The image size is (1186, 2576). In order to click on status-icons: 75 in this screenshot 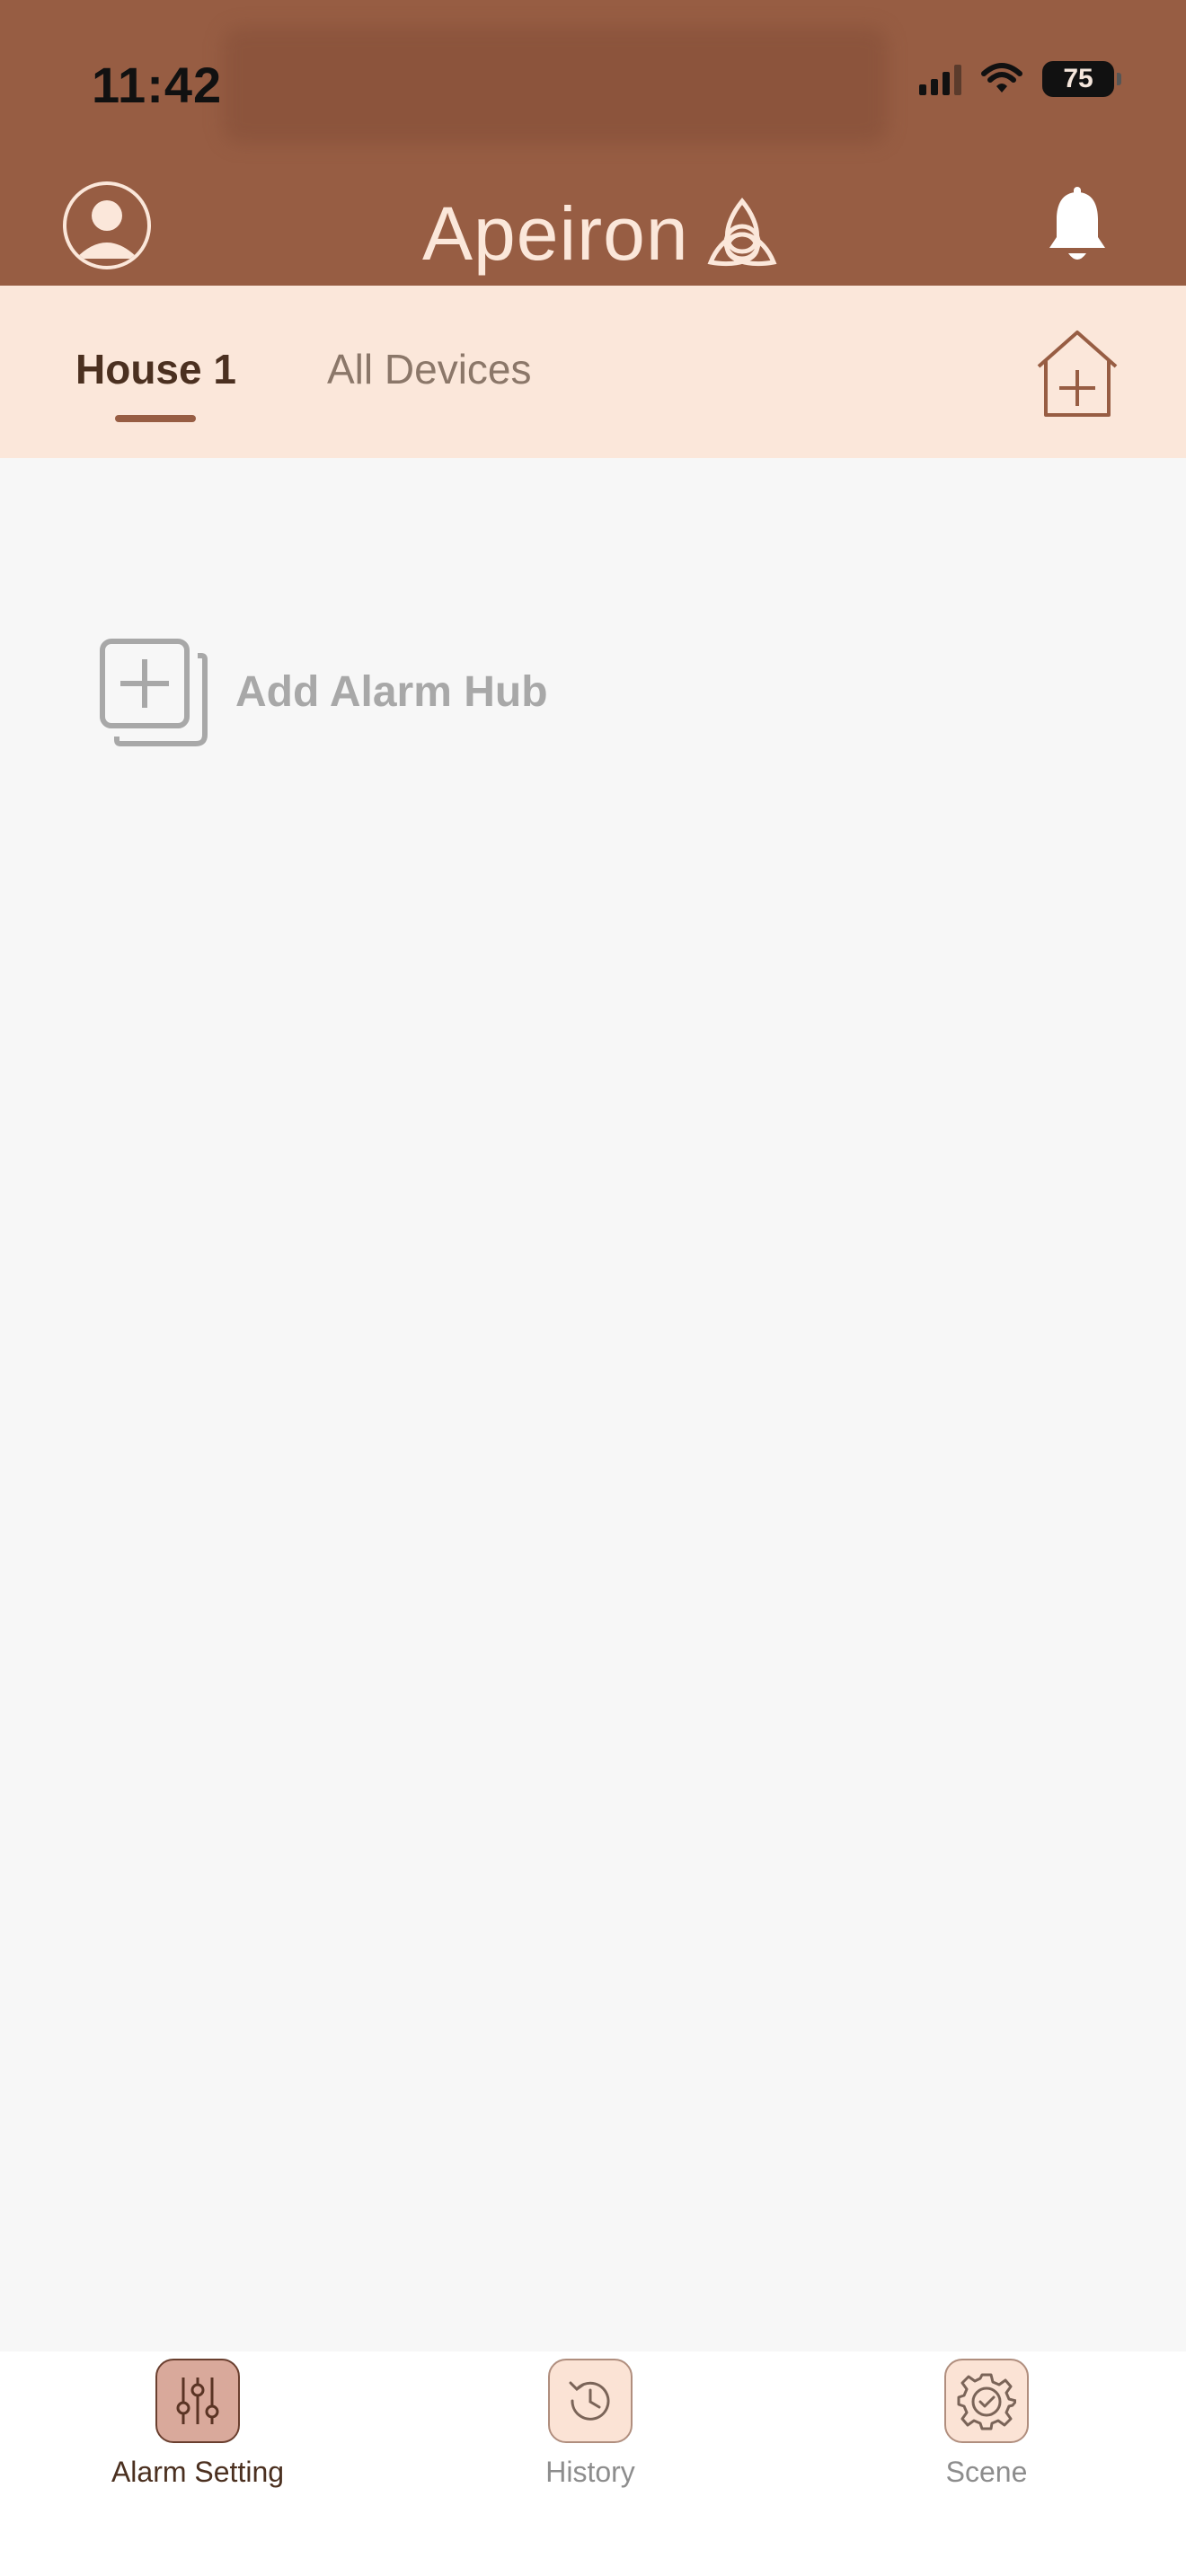, I will do `click(1020, 79)`.